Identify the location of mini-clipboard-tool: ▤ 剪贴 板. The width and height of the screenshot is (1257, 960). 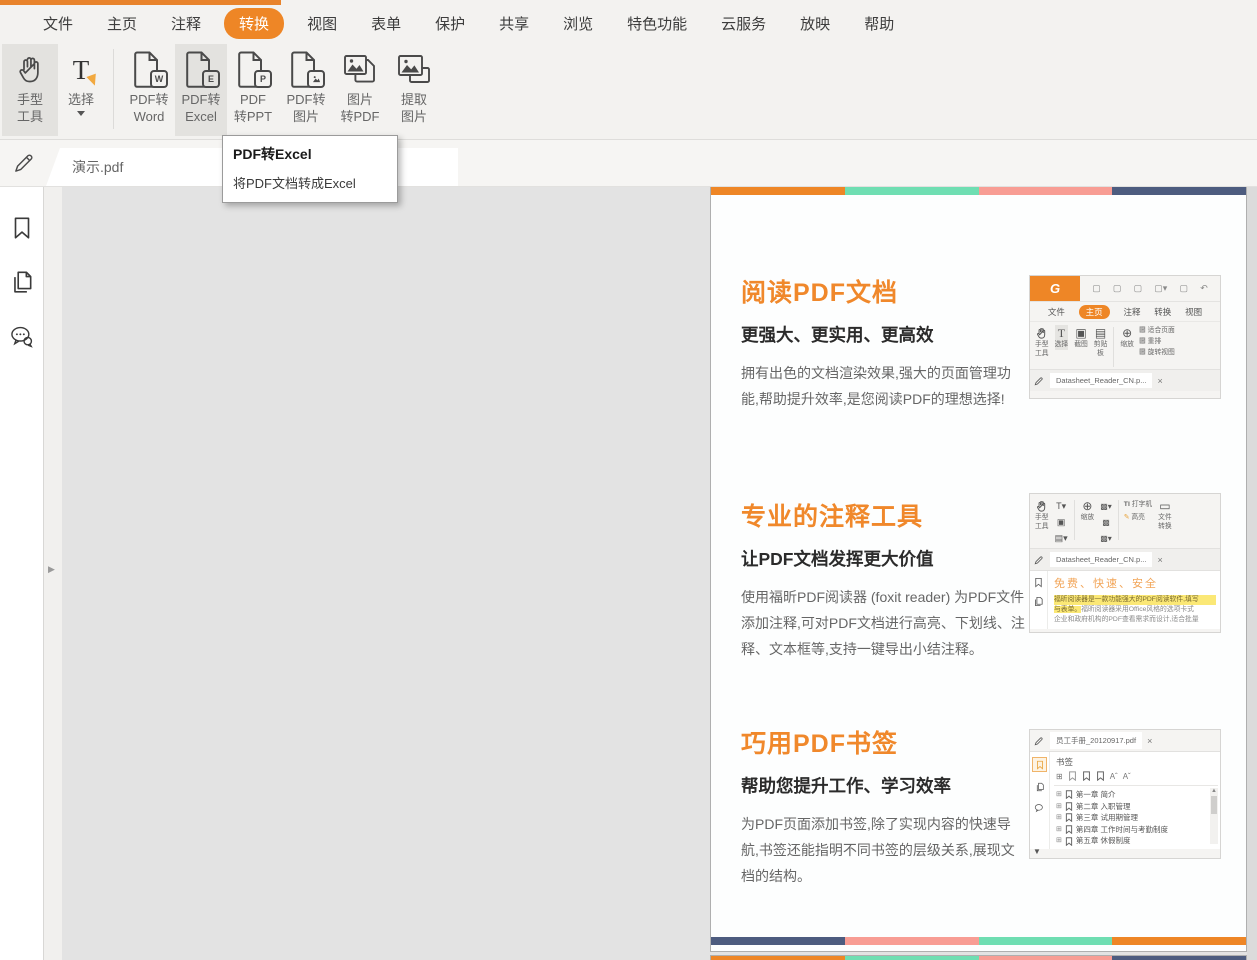
(1100, 341).